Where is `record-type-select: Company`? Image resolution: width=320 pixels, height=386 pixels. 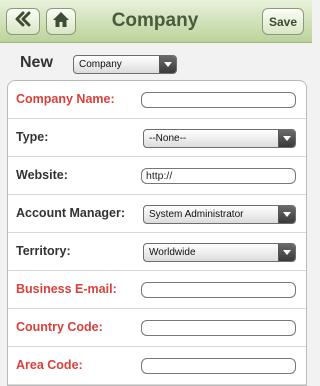 record-type-select: Company is located at coordinates (125, 64).